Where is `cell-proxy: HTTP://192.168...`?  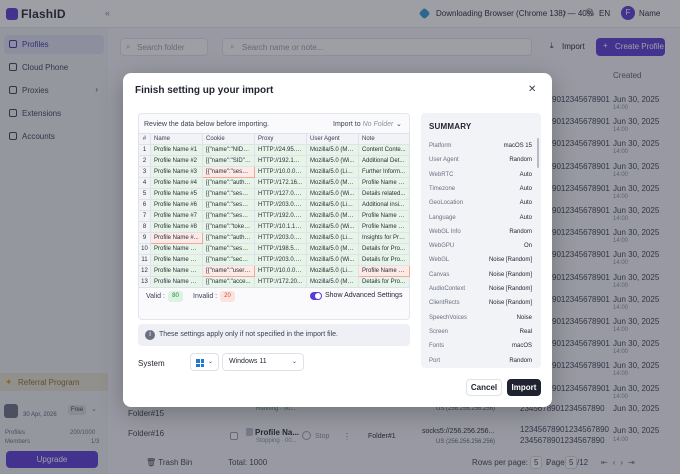 cell-proxy: HTTP://192.168... is located at coordinates (280, 161).